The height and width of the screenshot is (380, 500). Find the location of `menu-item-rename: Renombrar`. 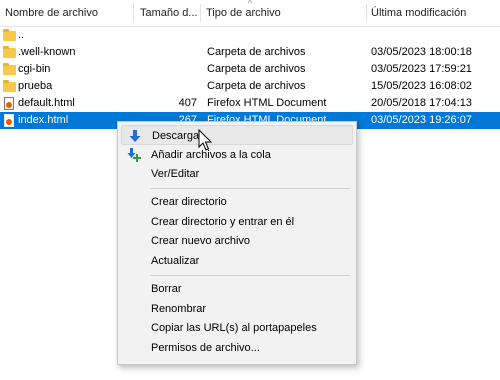

menu-item-rename: Renombrar is located at coordinates (237, 309).